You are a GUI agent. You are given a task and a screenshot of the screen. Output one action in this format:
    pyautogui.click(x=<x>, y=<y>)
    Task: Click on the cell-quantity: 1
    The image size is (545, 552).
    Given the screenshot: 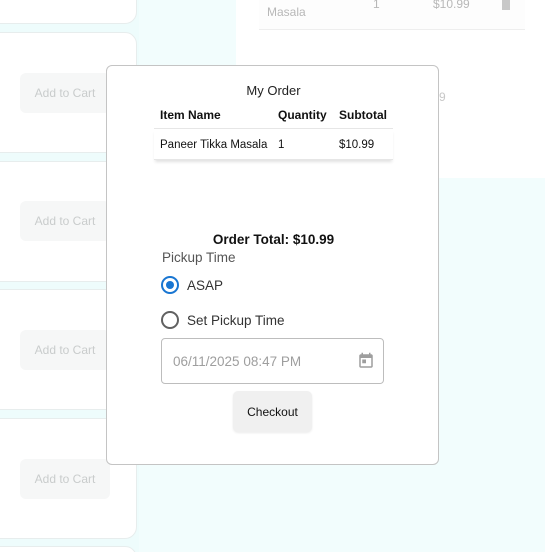 What is the action you would take?
    pyautogui.click(x=281, y=145)
    